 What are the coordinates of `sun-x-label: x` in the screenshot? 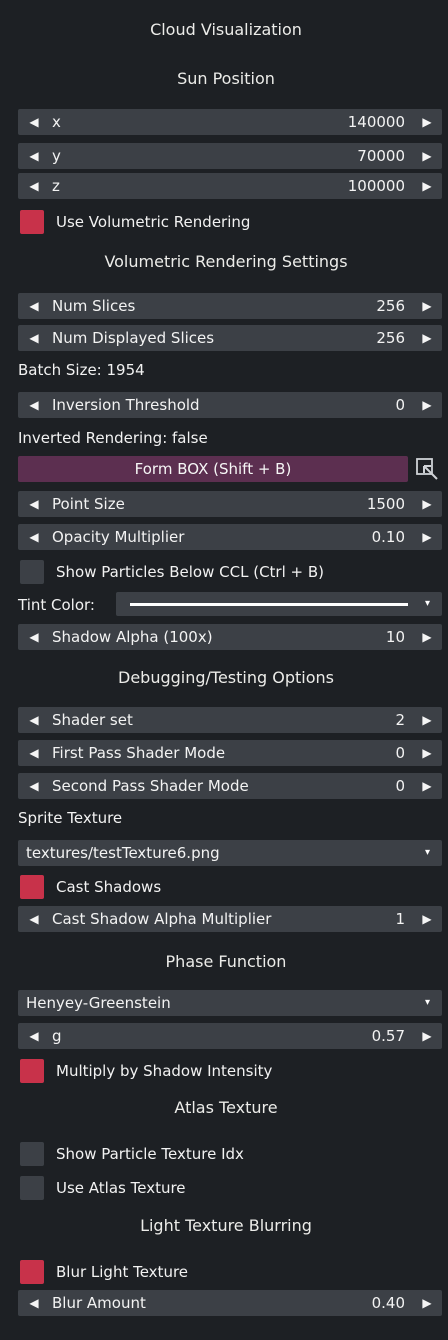 It's located at (56, 122).